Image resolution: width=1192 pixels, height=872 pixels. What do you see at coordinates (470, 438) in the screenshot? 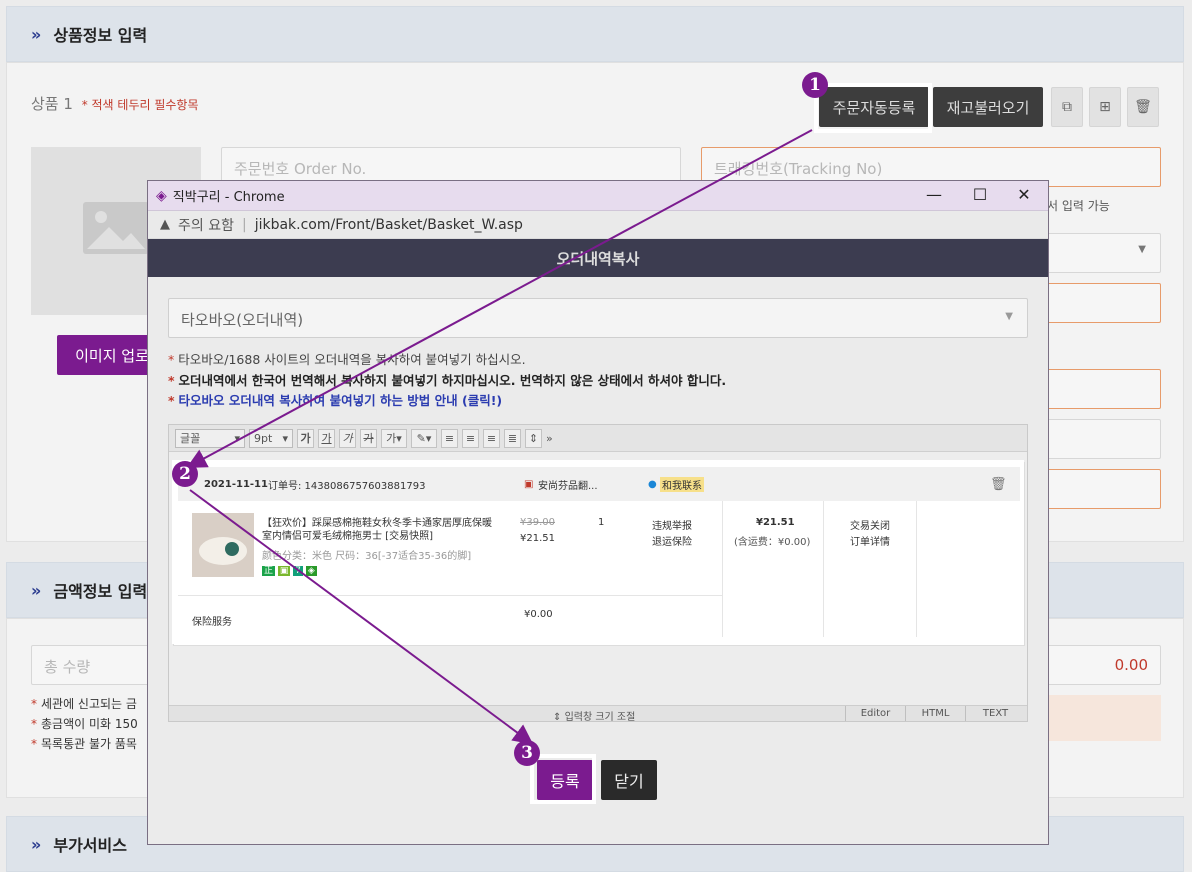
I see `align-center-icon: ≡` at bounding box center [470, 438].